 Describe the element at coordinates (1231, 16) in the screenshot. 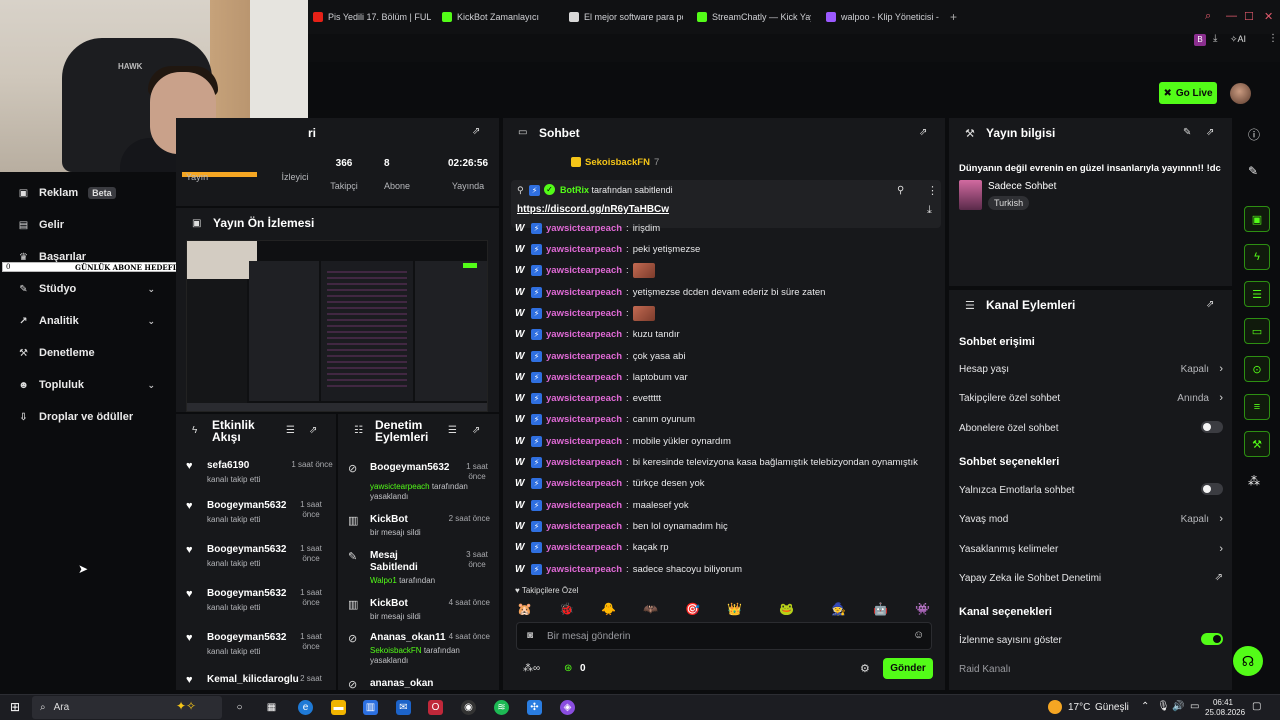

I see `minimize-icon: —` at that location.